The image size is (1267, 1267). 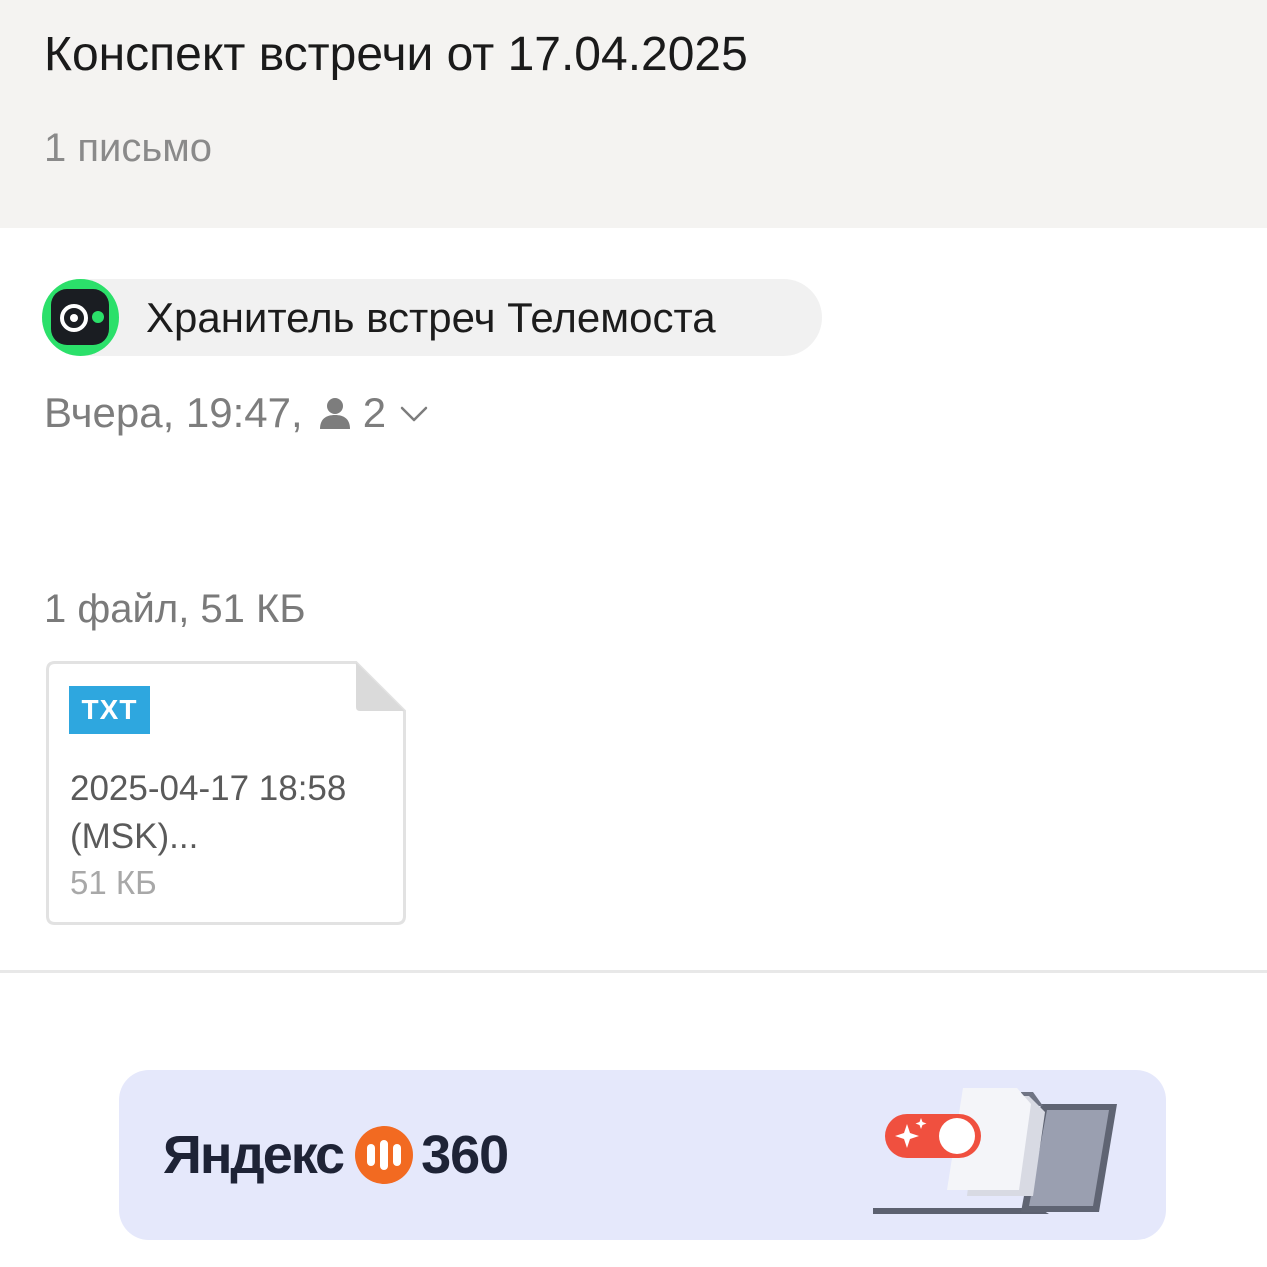 What do you see at coordinates (633, 971) in the screenshot?
I see `section-divider` at bounding box center [633, 971].